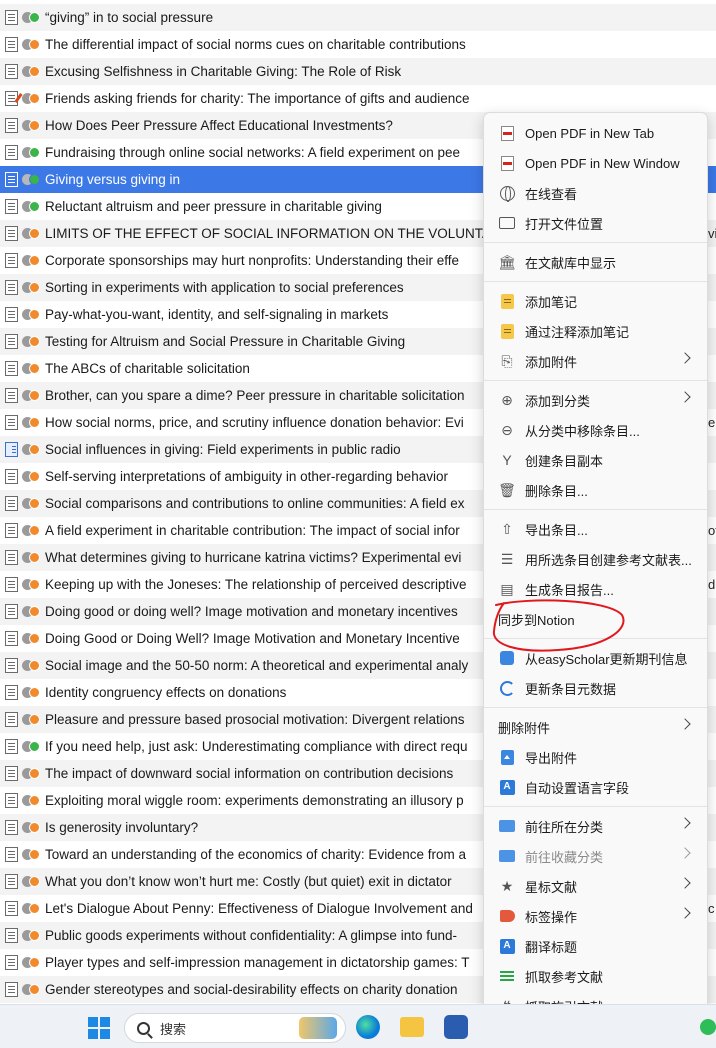  Describe the element at coordinates (507, 163) in the screenshot. I see `pdf-icon-shape` at that location.